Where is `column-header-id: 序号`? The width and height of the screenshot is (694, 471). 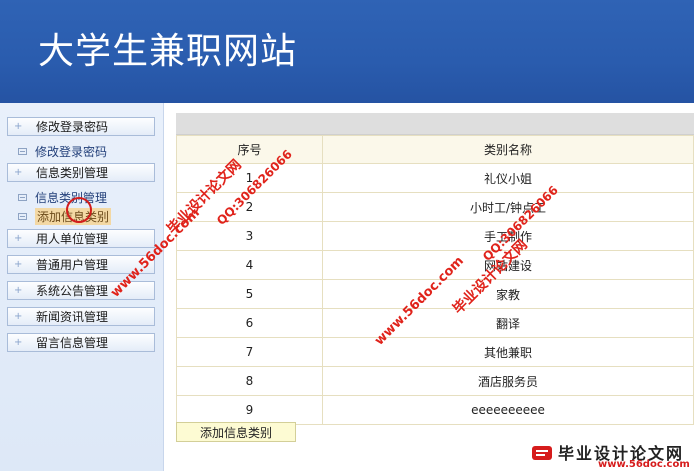 column-header-id: 序号 is located at coordinates (249, 149).